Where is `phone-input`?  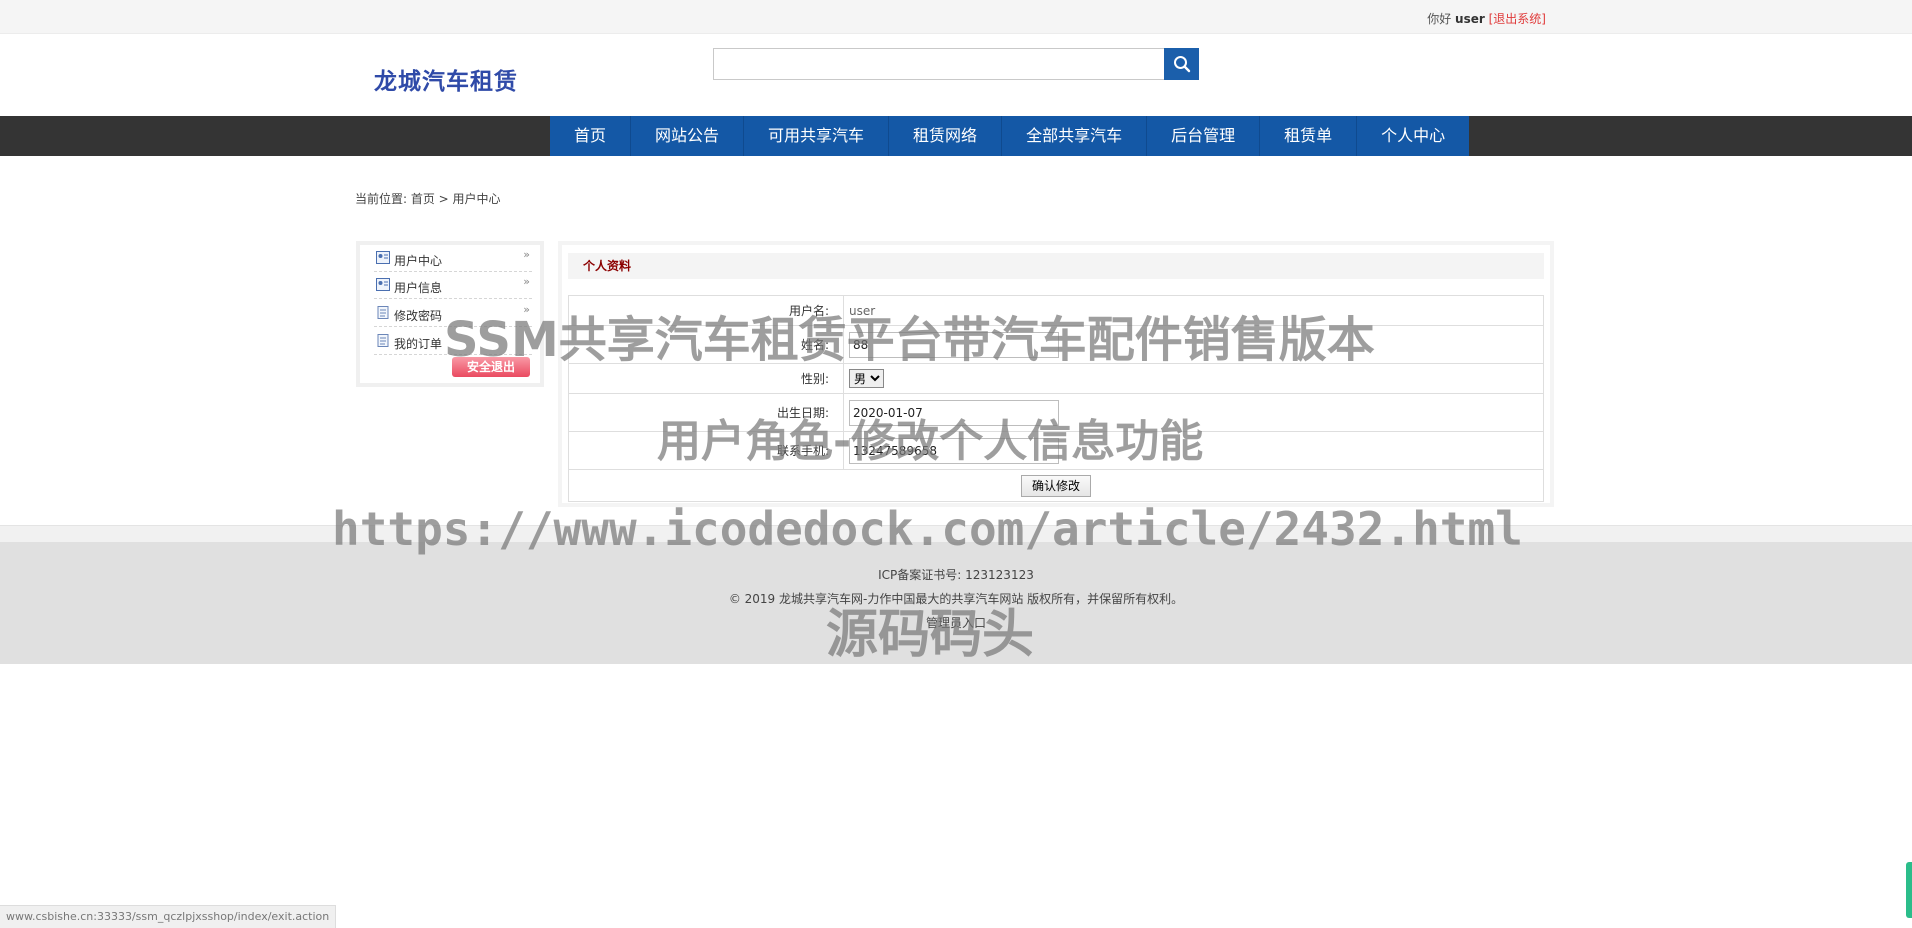
phone-input is located at coordinates (954, 450).